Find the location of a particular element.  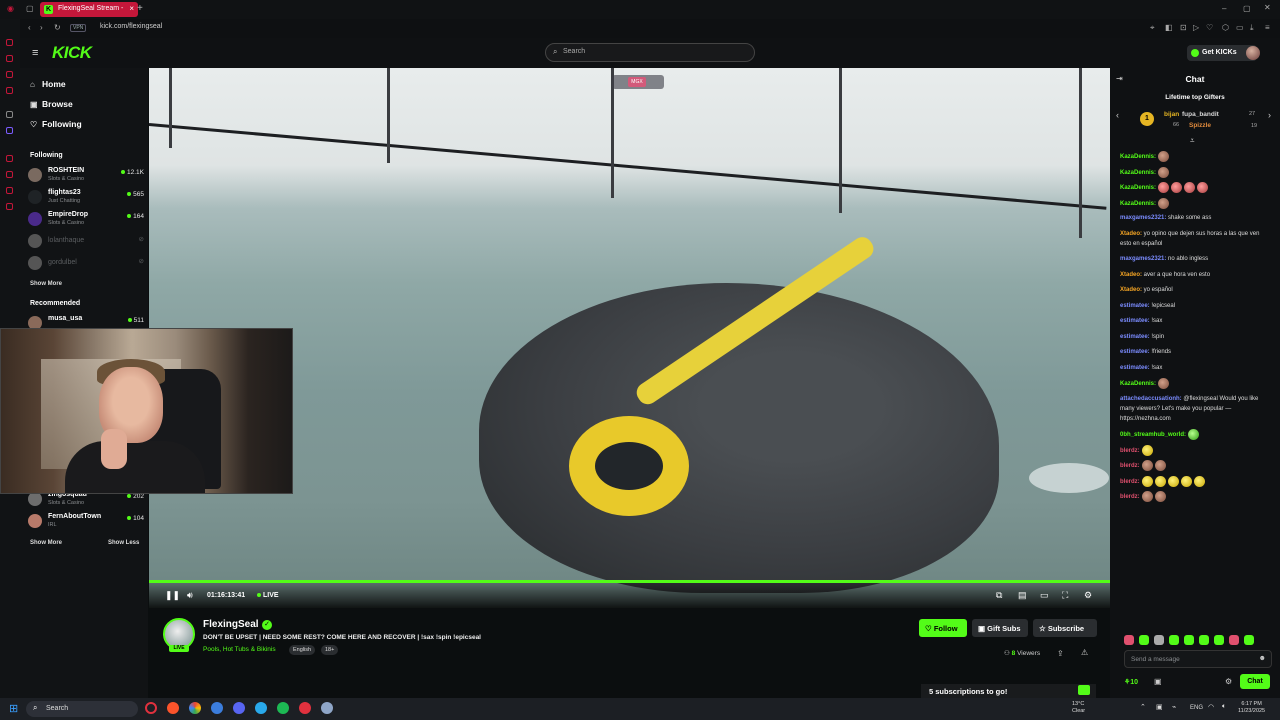

emoji-icon: ☻ is located at coordinates (1262, 658).